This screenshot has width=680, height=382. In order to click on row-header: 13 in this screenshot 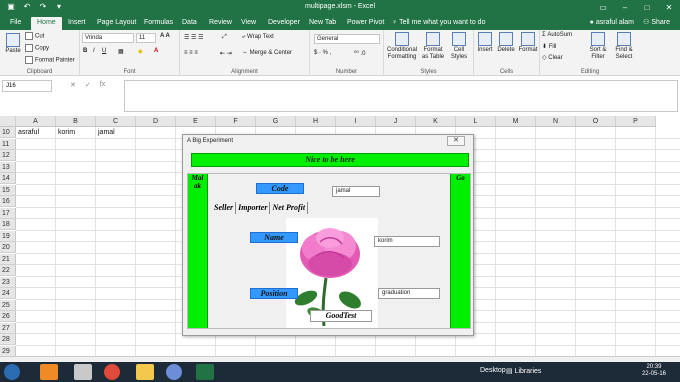, I will do `click(8, 167)`.